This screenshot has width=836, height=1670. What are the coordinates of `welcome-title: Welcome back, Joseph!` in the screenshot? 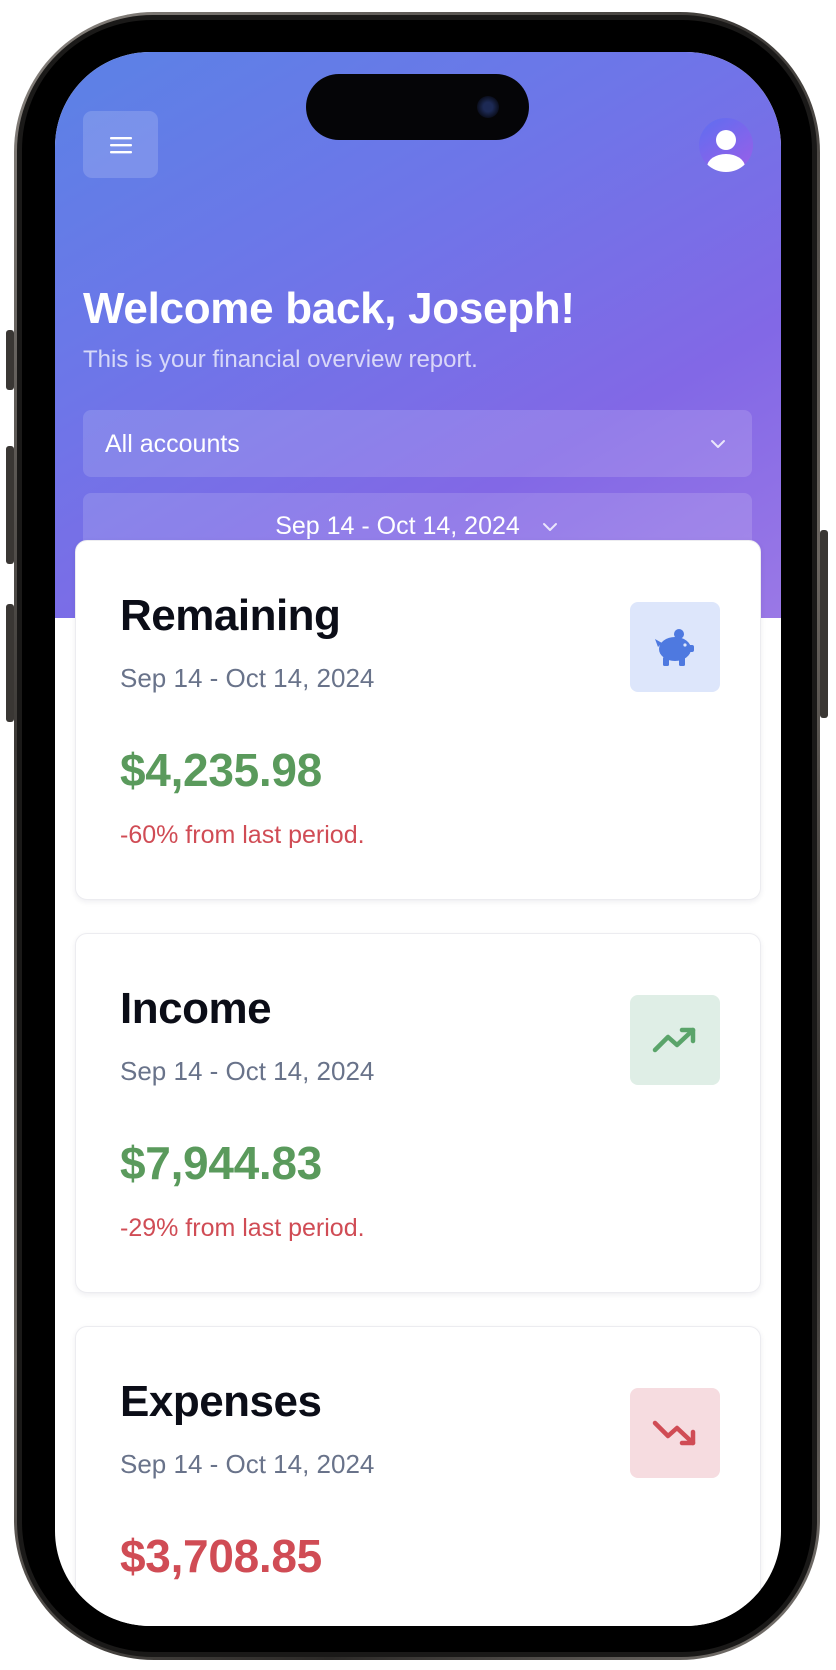 It's located at (329, 308).